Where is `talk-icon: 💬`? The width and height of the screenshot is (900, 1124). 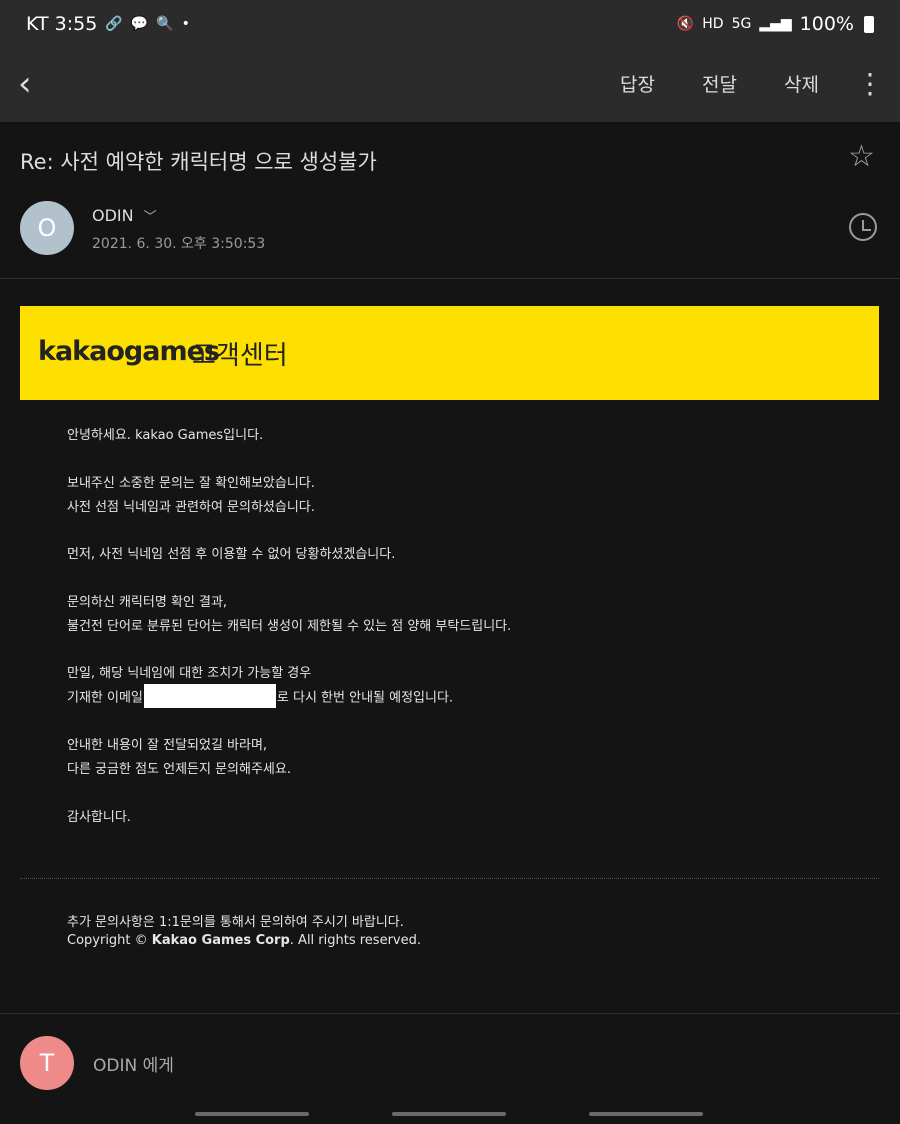 talk-icon: 💬 is located at coordinates (139, 24).